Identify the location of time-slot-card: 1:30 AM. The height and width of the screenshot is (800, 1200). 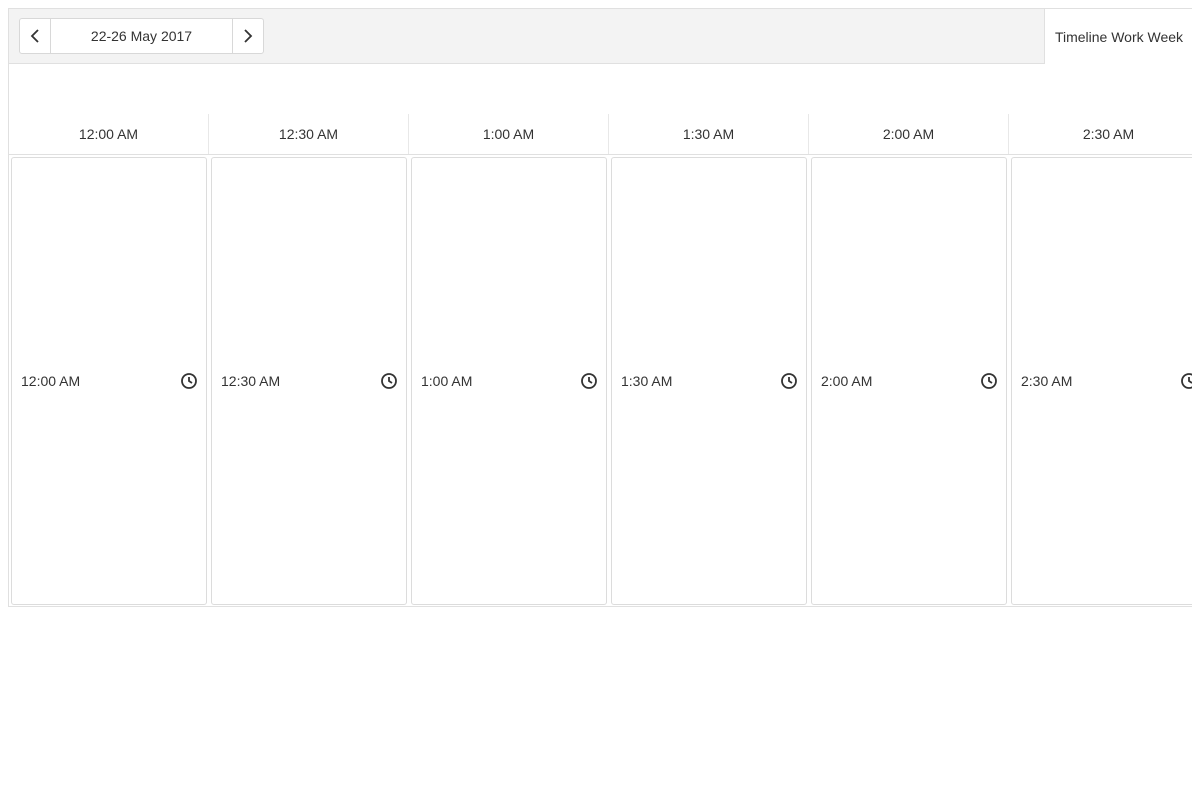
(709, 381).